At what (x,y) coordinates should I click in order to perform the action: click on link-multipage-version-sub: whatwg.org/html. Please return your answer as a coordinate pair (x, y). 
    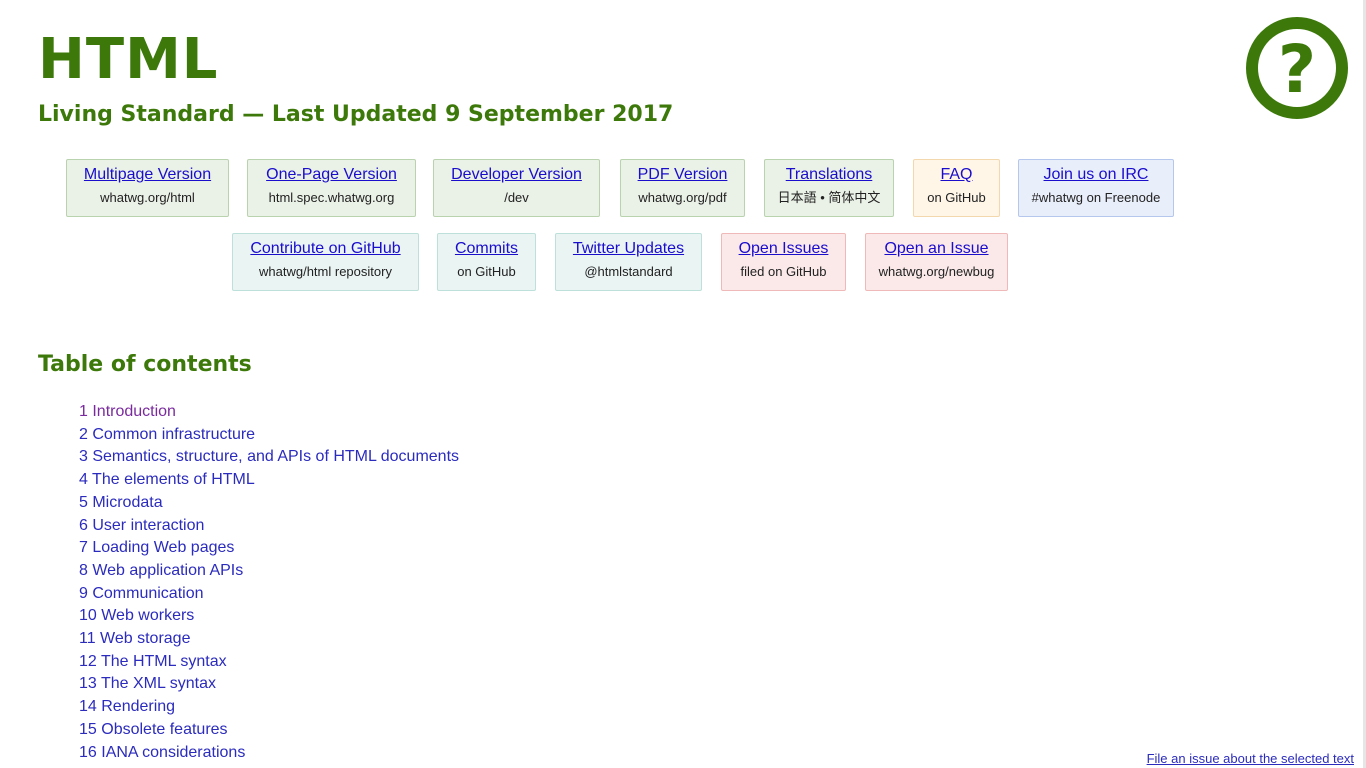
    Looking at the image, I should click on (147, 197).